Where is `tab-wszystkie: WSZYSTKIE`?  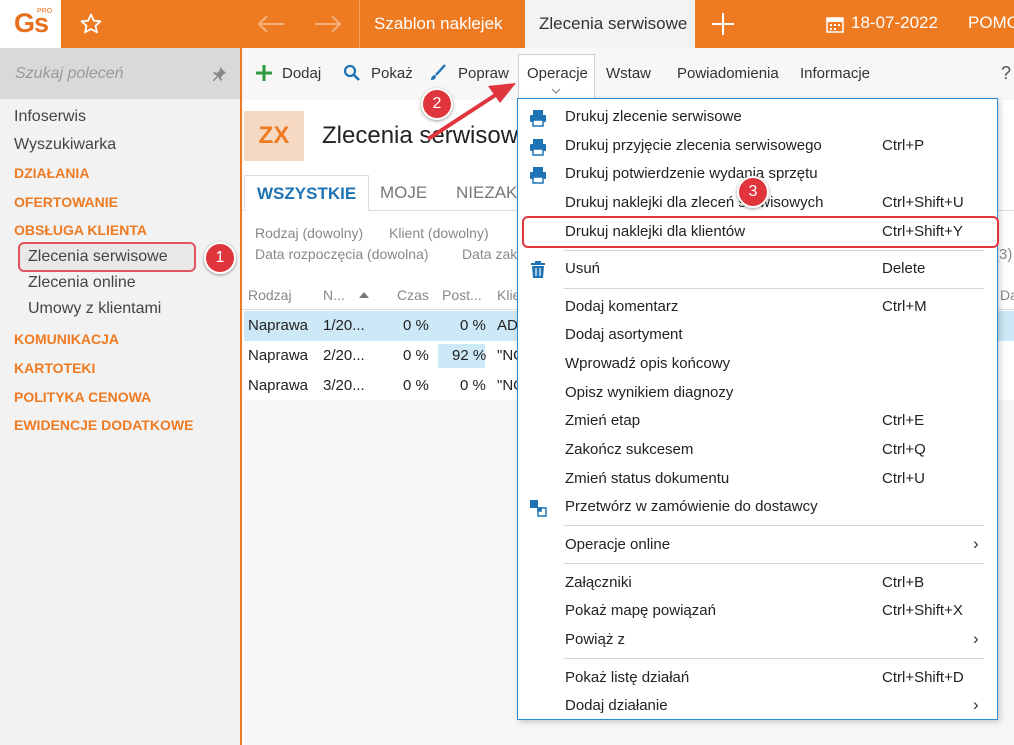 tab-wszystkie: WSZYSTKIE is located at coordinates (307, 193).